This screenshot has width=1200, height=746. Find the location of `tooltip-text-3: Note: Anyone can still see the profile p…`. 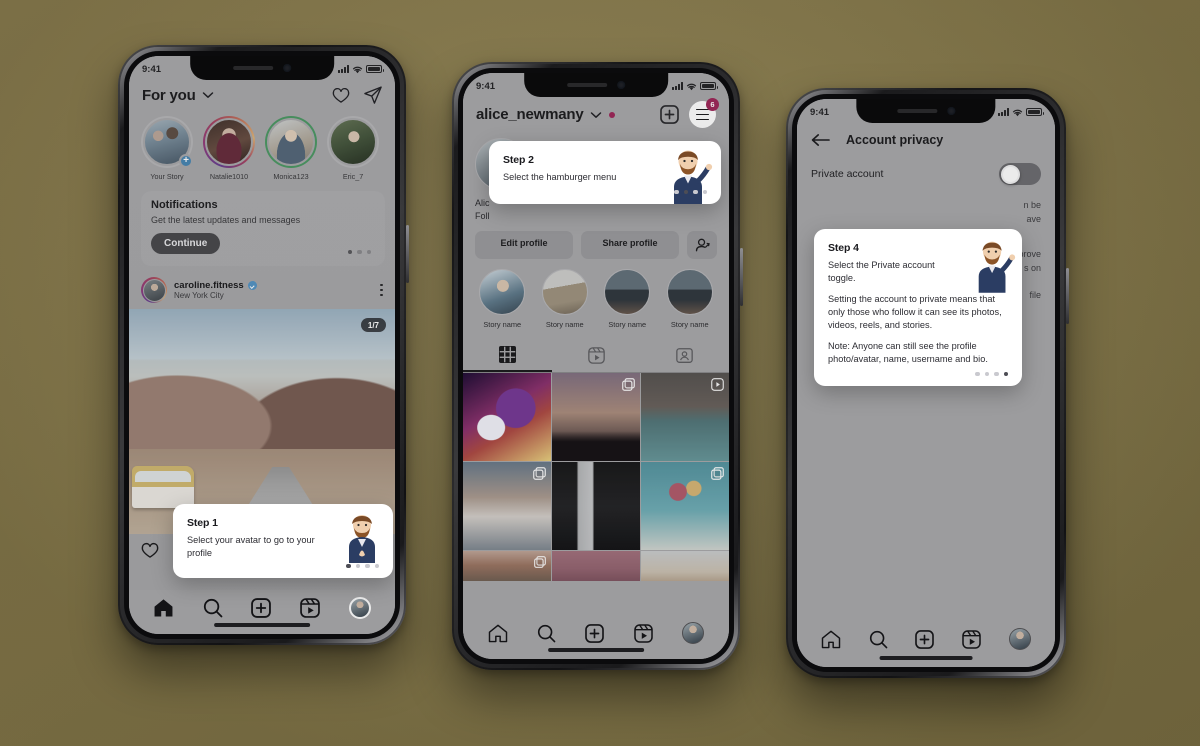

tooltip-text-3: Note: Anyone can still see the profile p… is located at coordinates (908, 353).